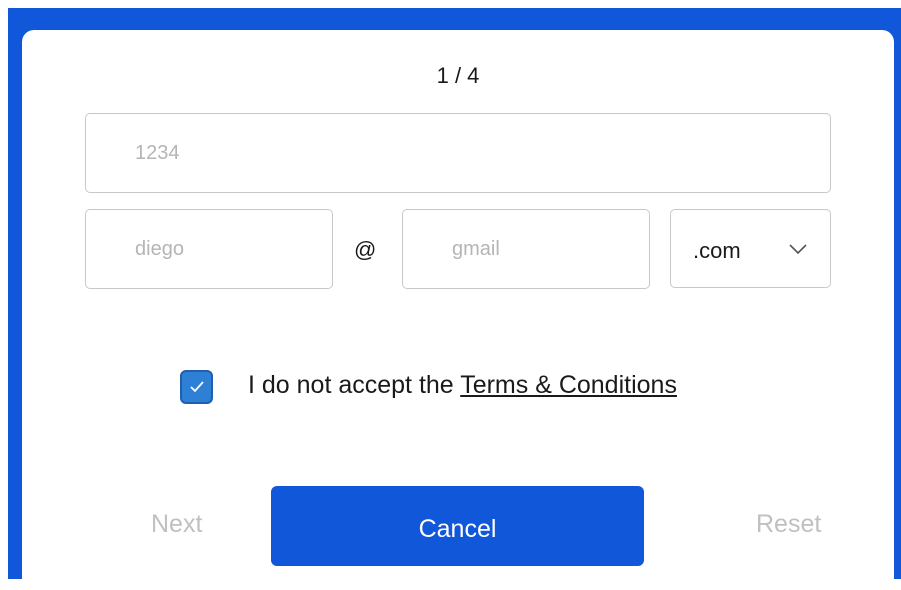 The height and width of the screenshot is (590, 901). I want to click on reset-button: Reset, so click(788, 524).